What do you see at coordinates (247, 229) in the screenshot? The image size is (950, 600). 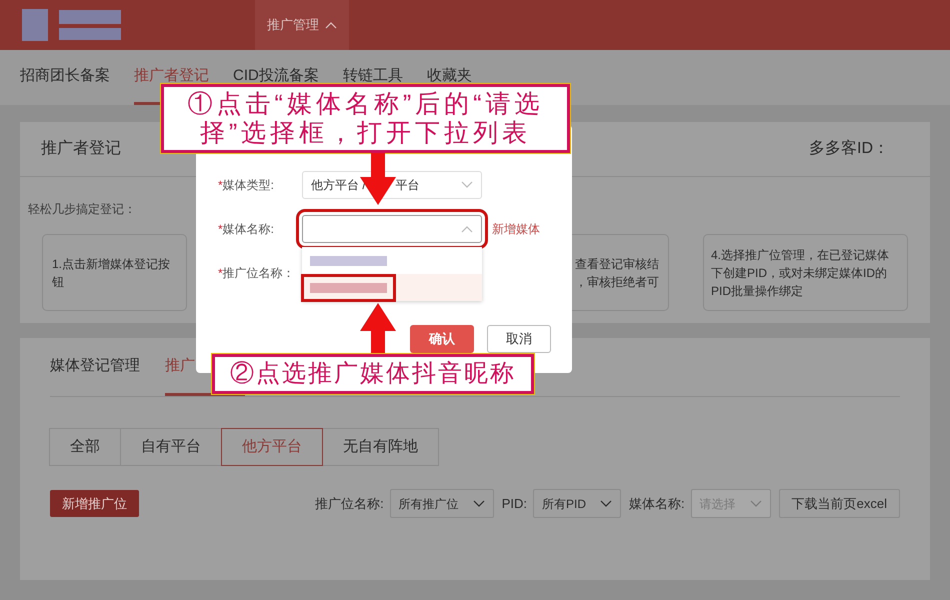 I see `field-label: *媒体名称:` at bounding box center [247, 229].